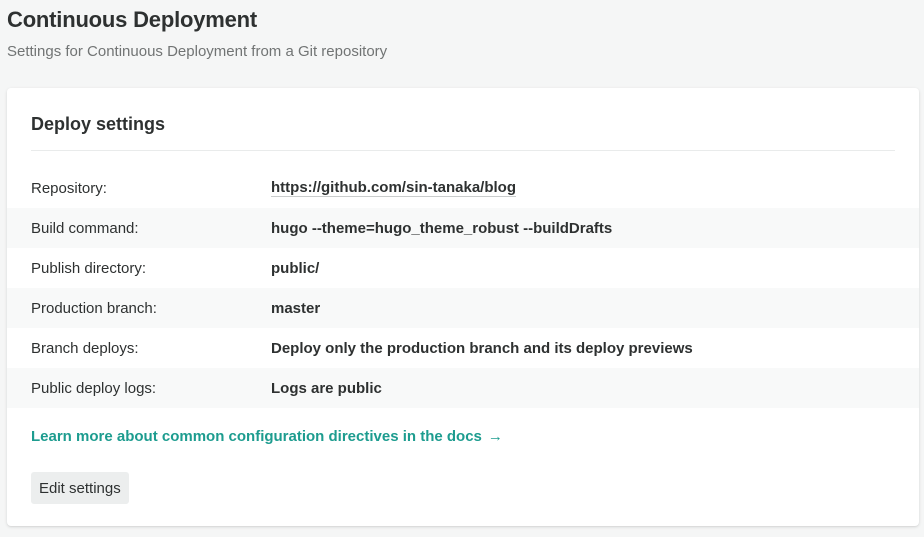 Image resolution: width=924 pixels, height=537 pixels. I want to click on settings-row-public-deploy-logs: Public deploy logs: Logs are public, so click(463, 388).